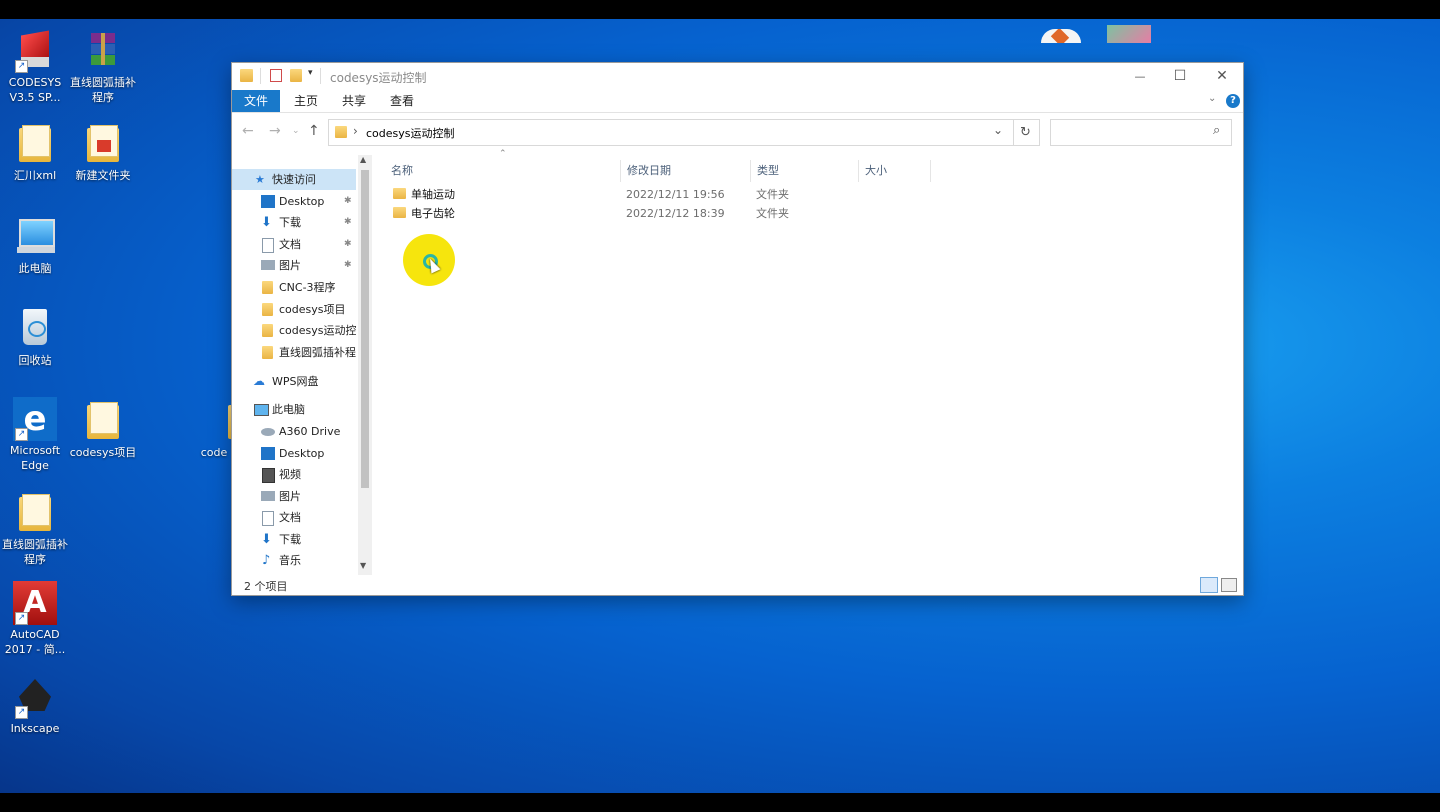  I want to click on desktop-icon-code-folder: code, so click(214, 429).